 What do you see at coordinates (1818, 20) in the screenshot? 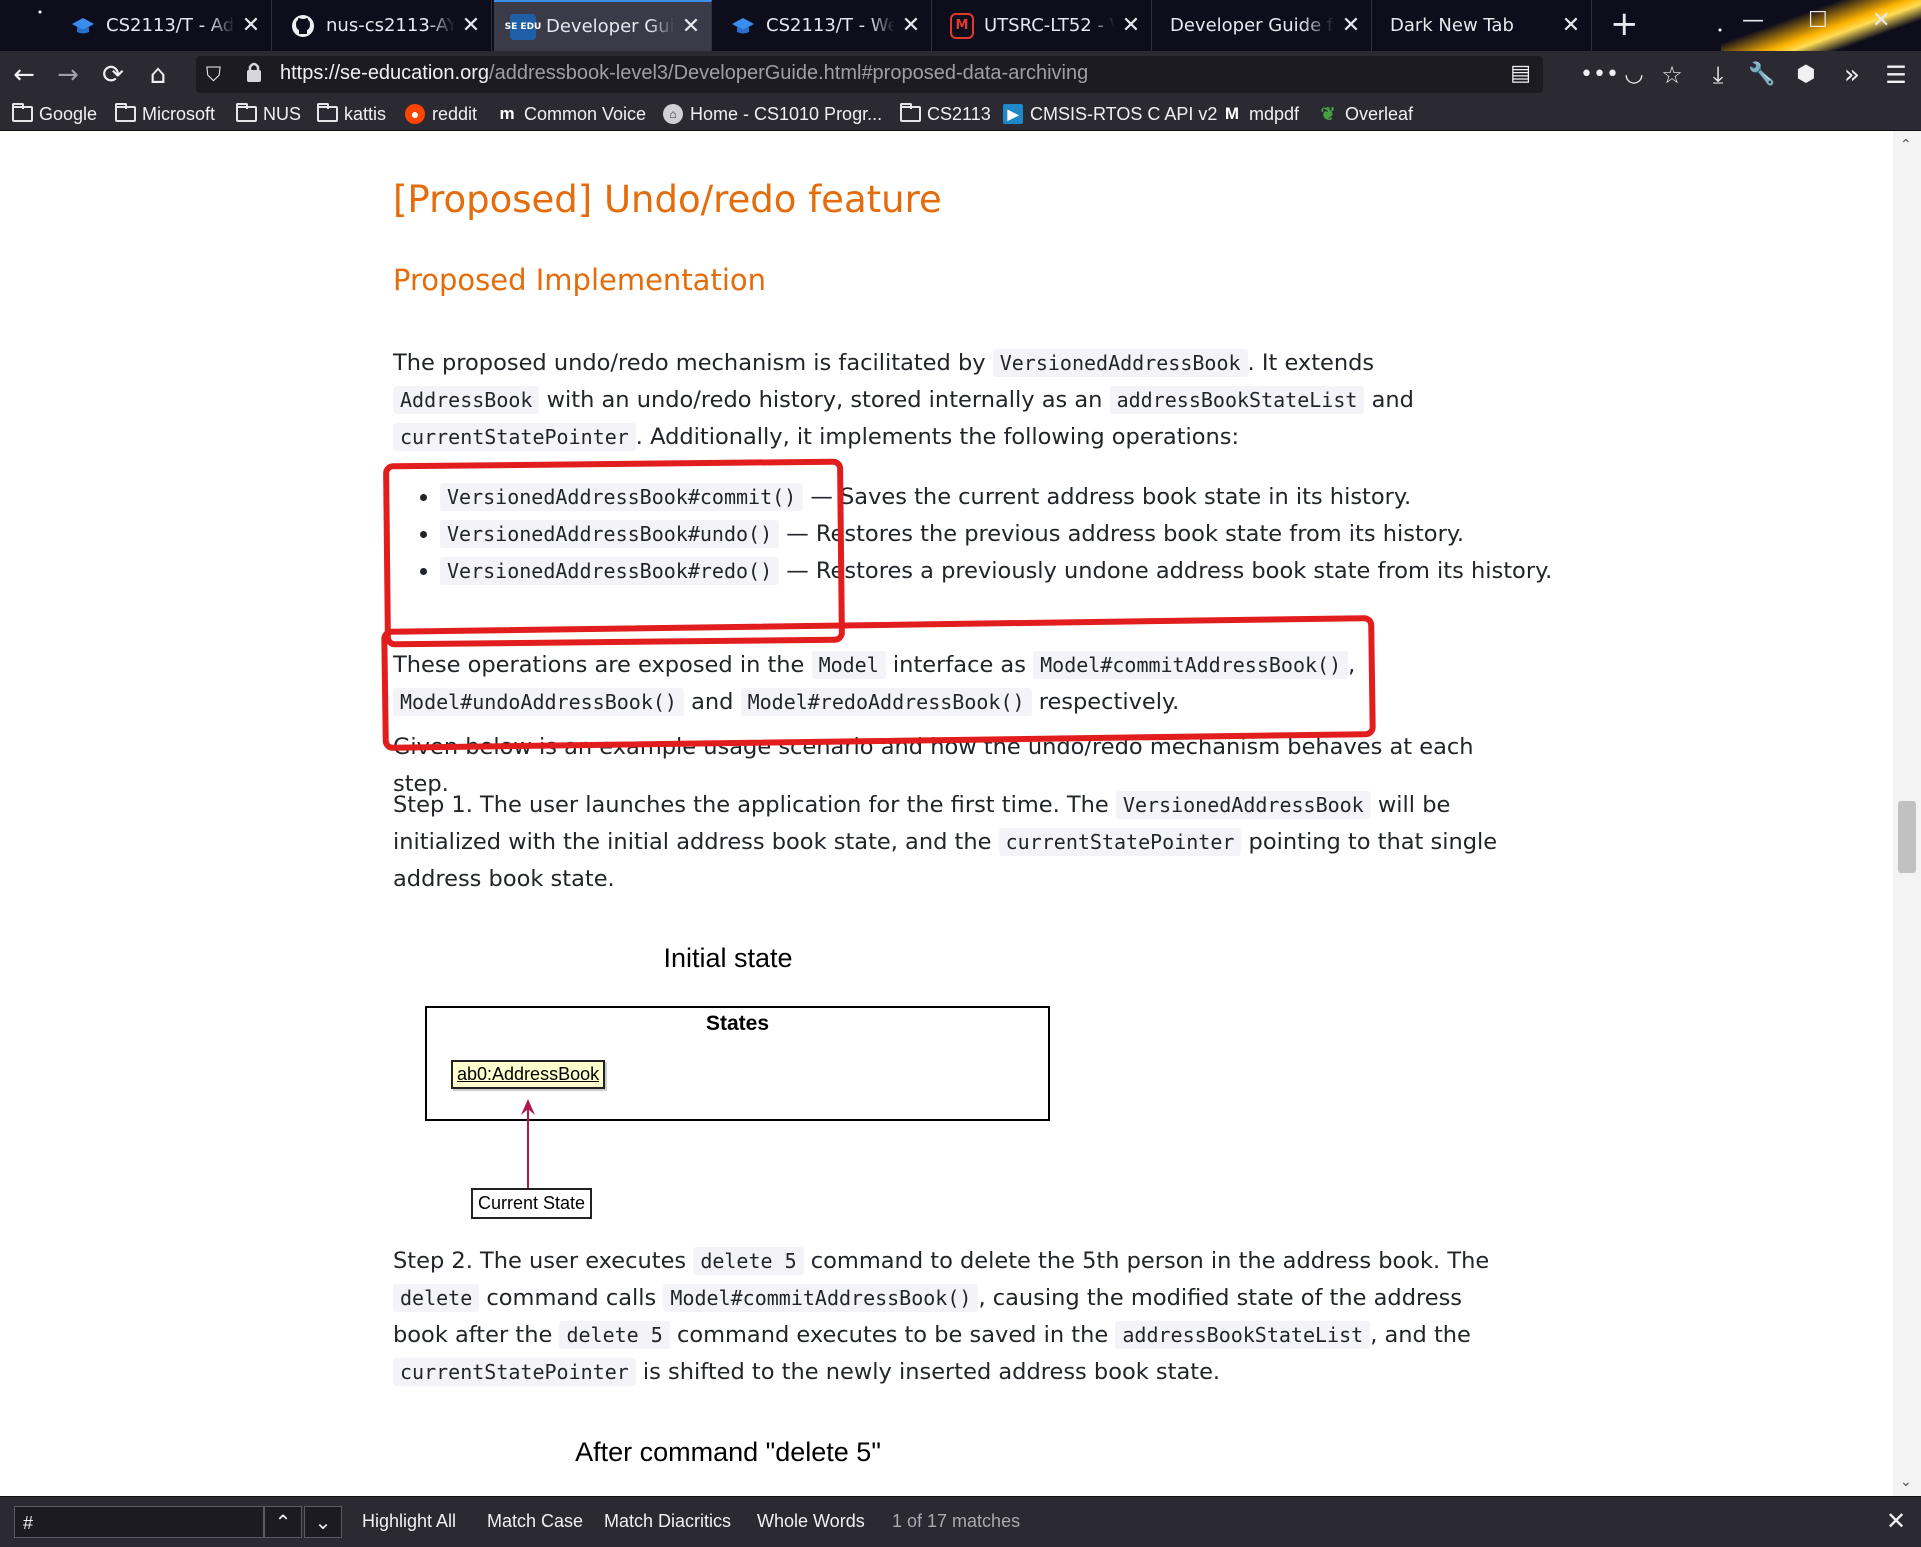
I see `maximize-icon: ☐` at bounding box center [1818, 20].